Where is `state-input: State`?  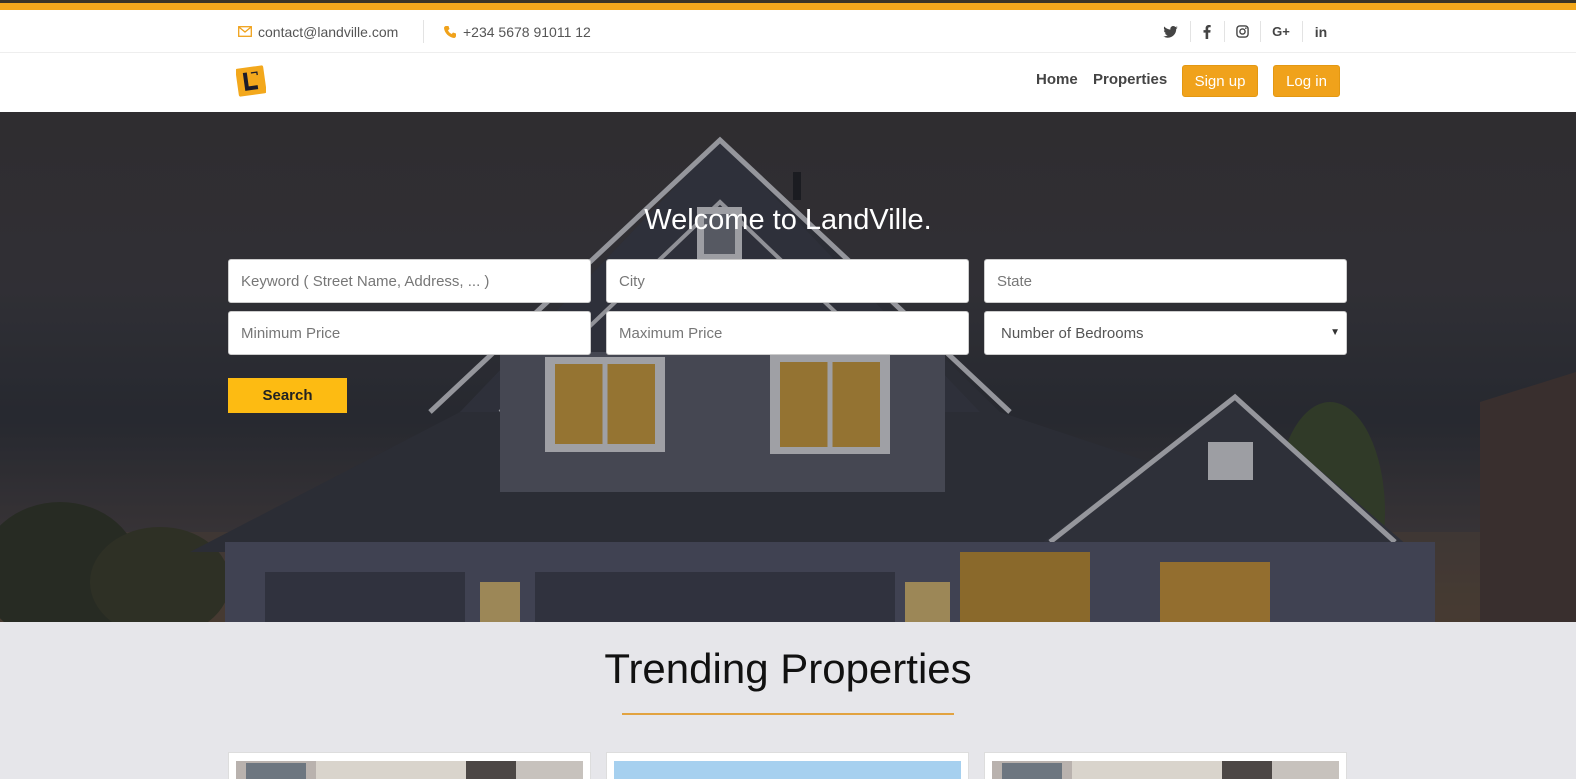
state-input: State is located at coordinates (1165, 281).